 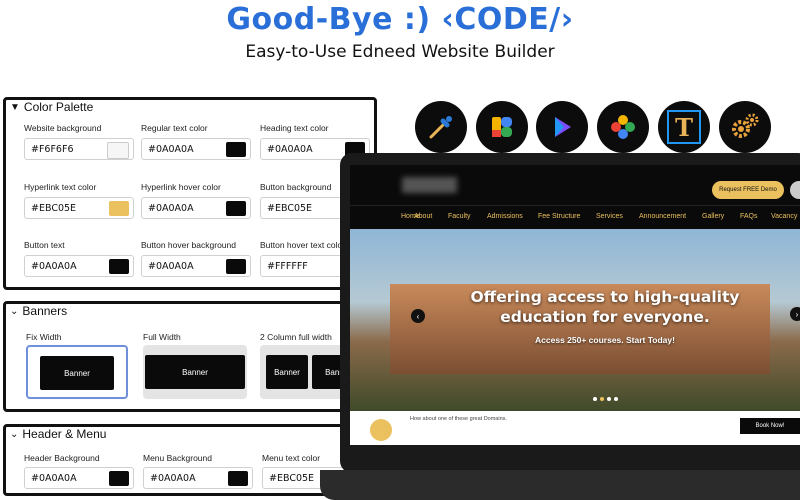 I want to click on google-photos-icon, so click(x=623, y=127).